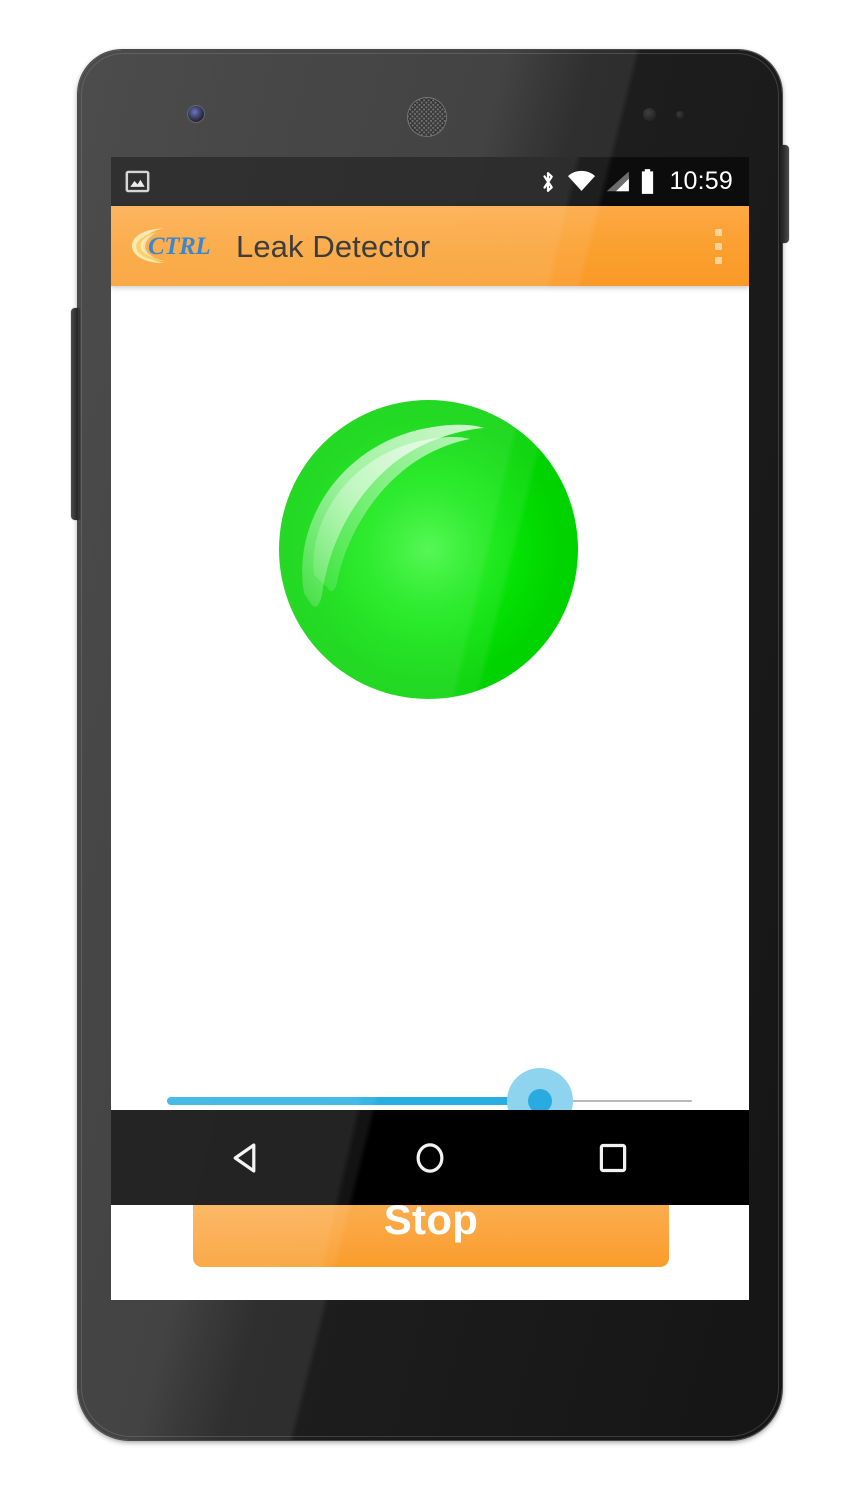 This screenshot has height=1487, width=860. Describe the element at coordinates (618, 181) in the screenshot. I see `cellular-signal-icon` at that location.